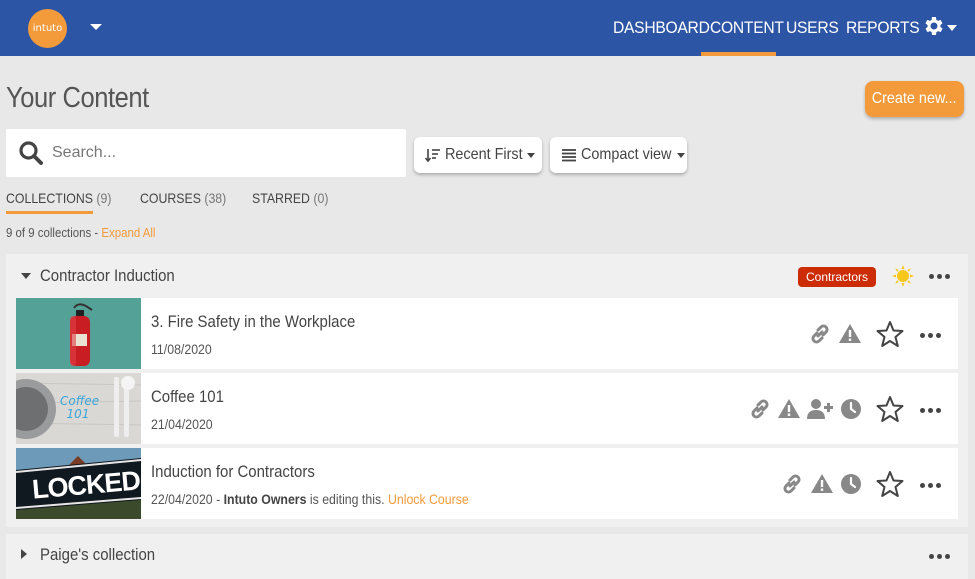 This screenshot has height=579, width=975. Describe the element at coordinates (903, 276) in the screenshot. I see `sun-icon` at that location.